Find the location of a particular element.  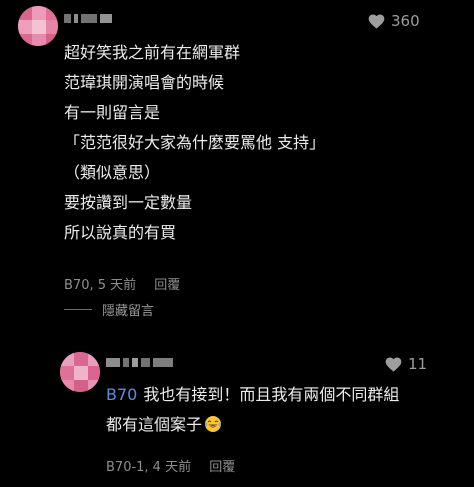

comment-meta: B70, 5 天前 回覆 is located at coordinates (122, 283).